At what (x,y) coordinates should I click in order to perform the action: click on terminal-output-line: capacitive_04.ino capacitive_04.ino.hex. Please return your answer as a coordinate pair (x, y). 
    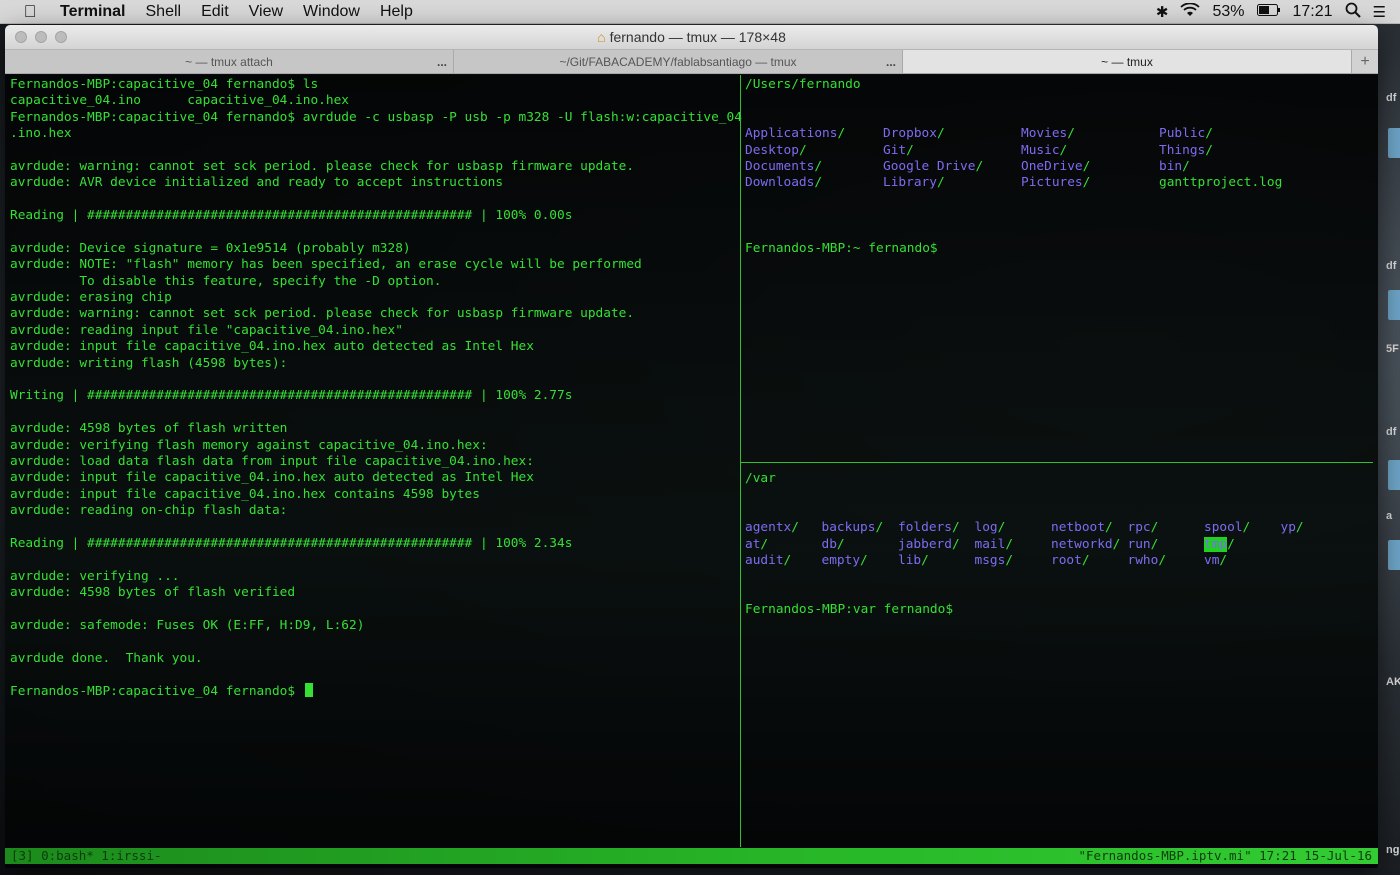
    Looking at the image, I should click on (179, 101).